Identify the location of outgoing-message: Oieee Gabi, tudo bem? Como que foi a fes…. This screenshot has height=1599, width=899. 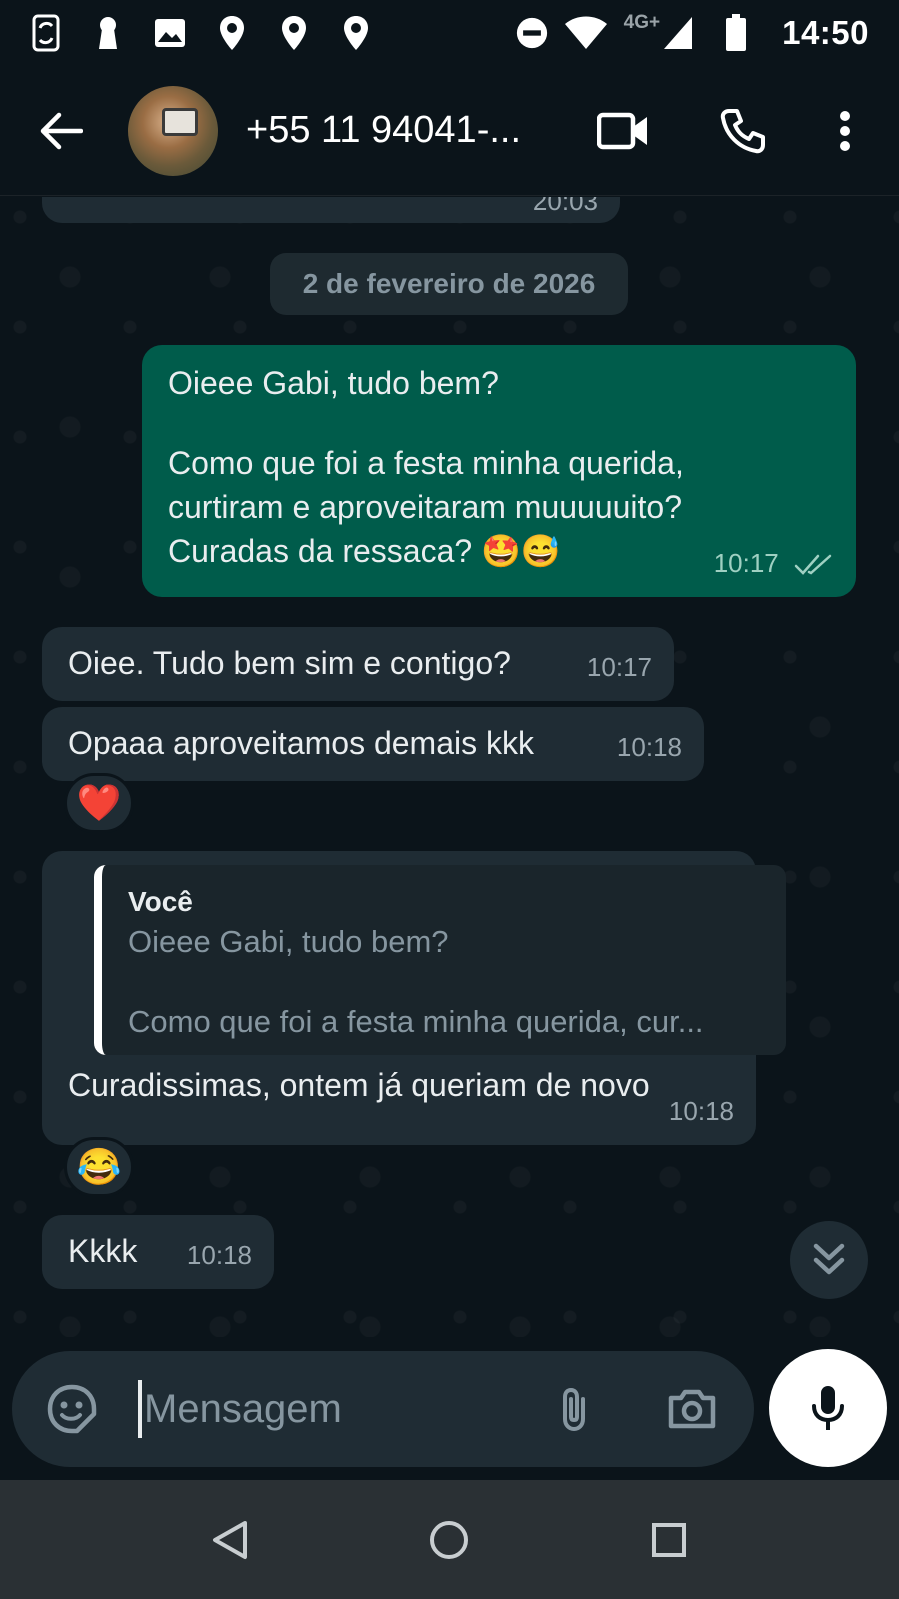
(499, 471).